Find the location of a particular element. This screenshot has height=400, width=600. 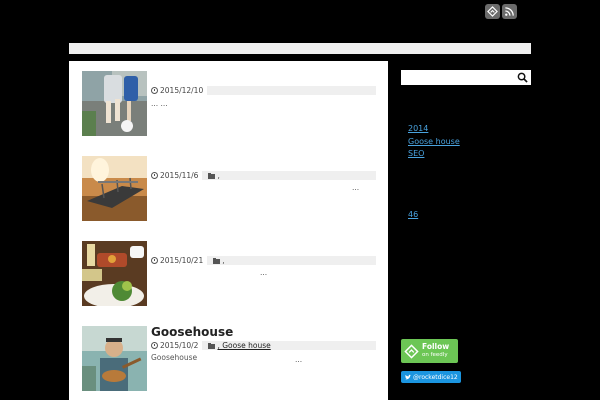

post-date: 2015/12/10 is located at coordinates (179, 90).